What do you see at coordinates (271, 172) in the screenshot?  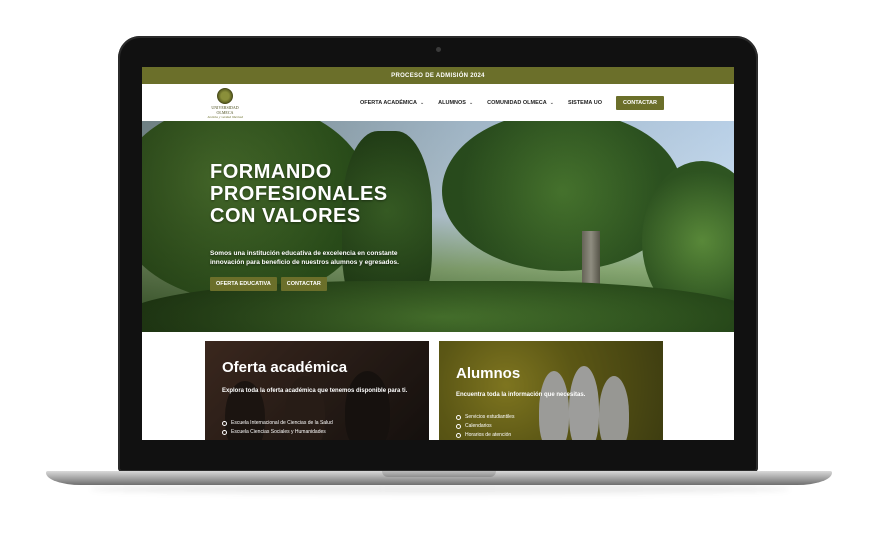 I see `hero-title-line: FORMANDO` at bounding box center [271, 172].